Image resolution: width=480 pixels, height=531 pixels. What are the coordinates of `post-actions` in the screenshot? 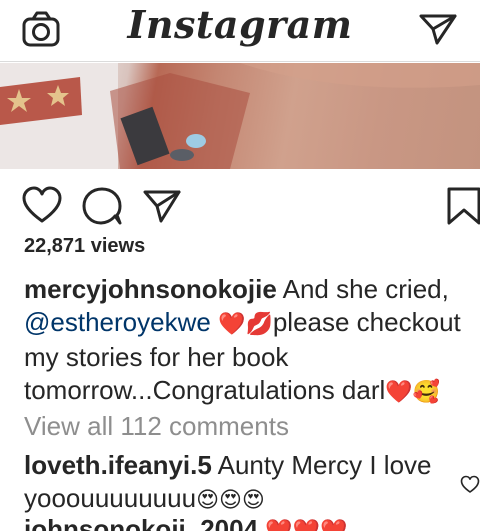 It's located at (240, 206).